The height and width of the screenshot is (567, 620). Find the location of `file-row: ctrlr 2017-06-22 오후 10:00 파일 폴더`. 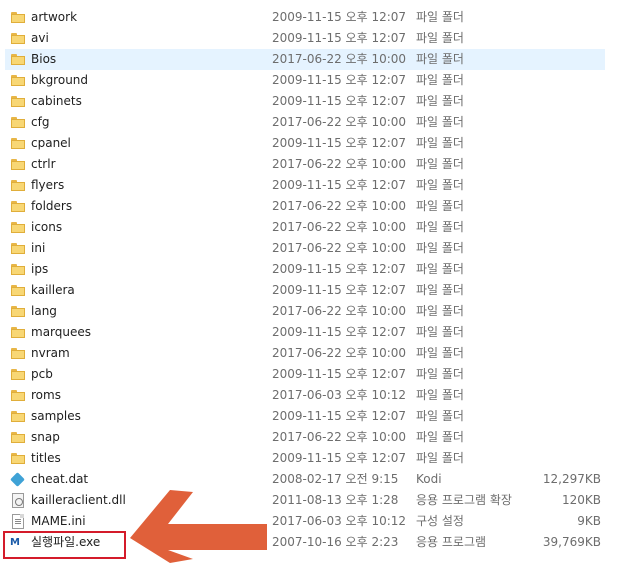

file-row: ctrlr 2017-06-22 오후 10:00 파일 폴더 is located at coordinates (310, 164).